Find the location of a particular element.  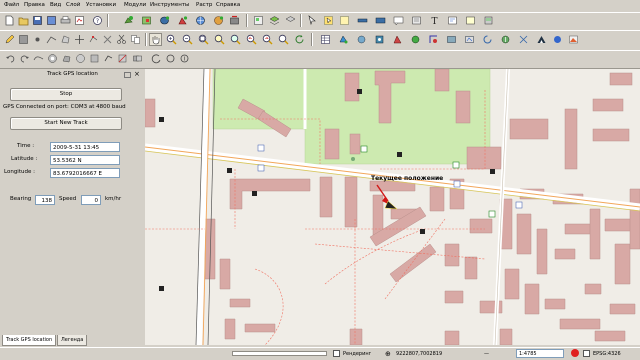

plugin-tool-12-icon is located at coordinates (557, 39).